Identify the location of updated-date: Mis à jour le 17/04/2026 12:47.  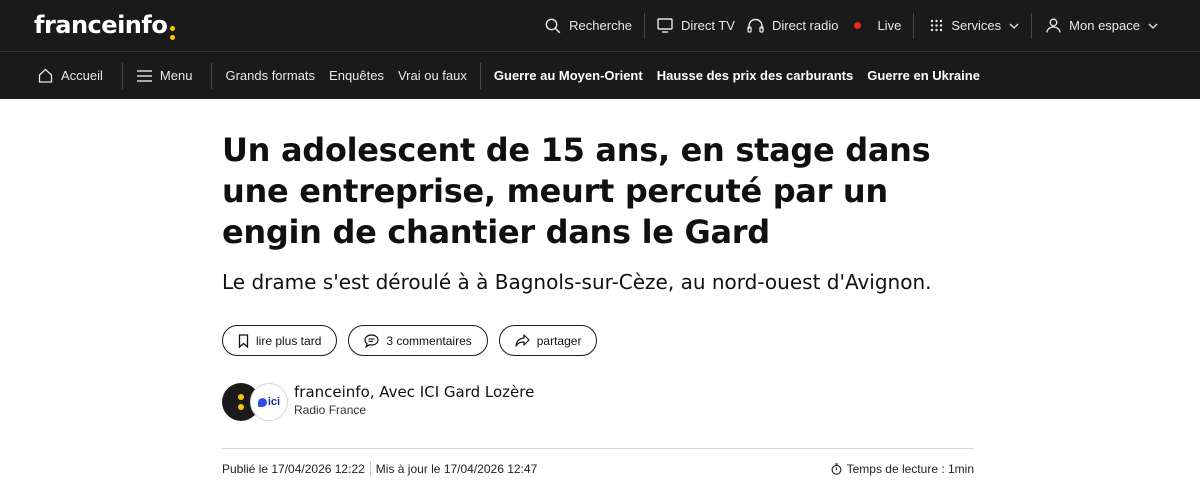
(456, 469).